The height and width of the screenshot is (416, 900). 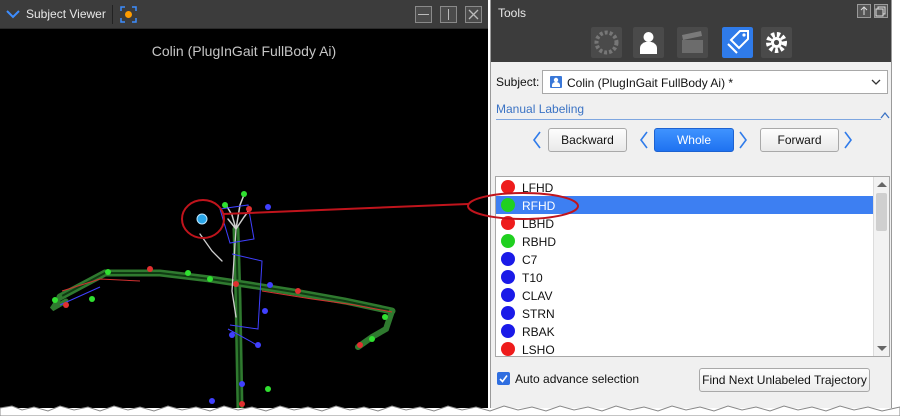 I want to click on list-item: T10, so click(x=685, y=277).